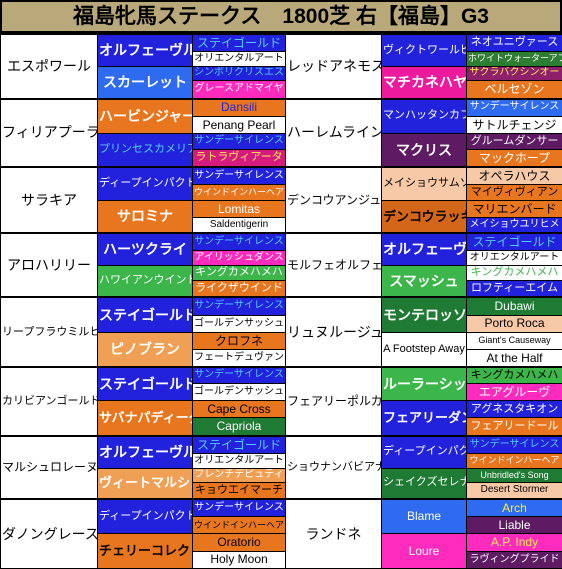 The image size is (562, 569). I want to click on dam-name: チェリーコレクト, so click(145, 551).